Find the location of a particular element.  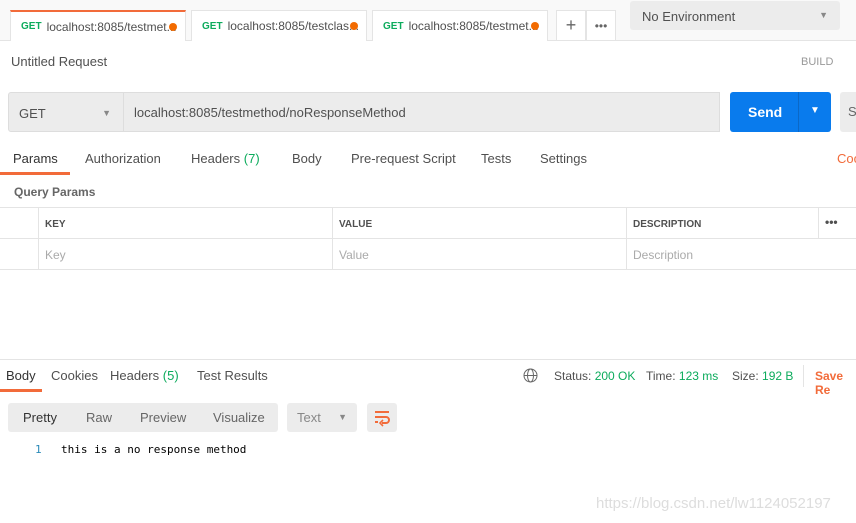

save-button: S is located at coordinates (848, 112).